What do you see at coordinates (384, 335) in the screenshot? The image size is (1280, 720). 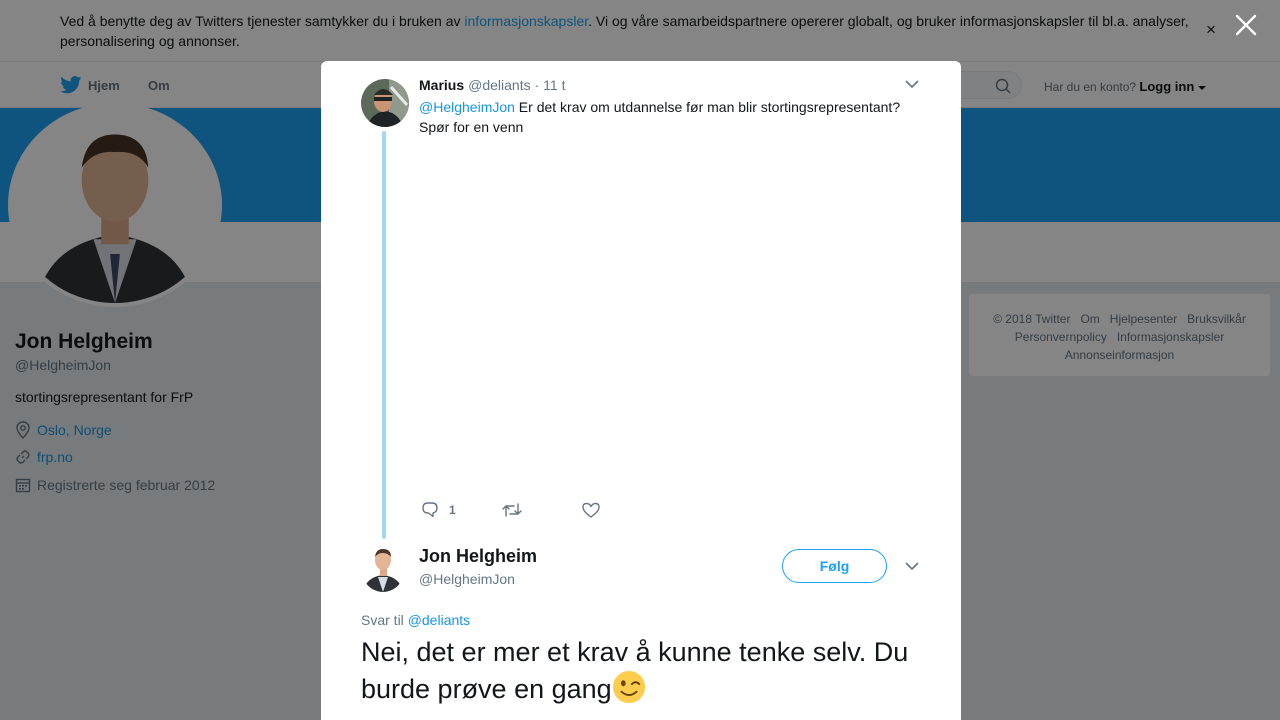 I see `thread-connector-line` at bounding box center [384, 335].